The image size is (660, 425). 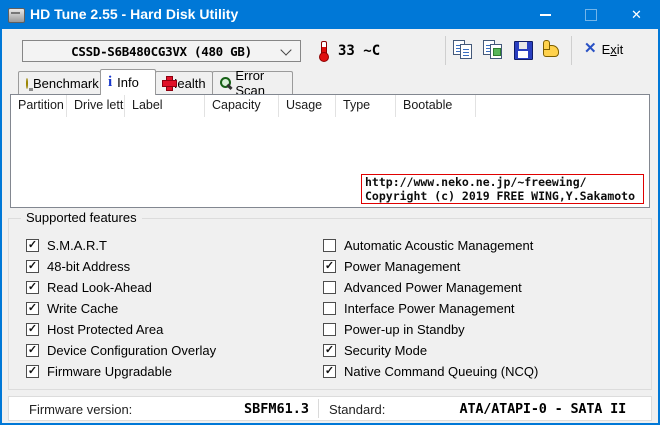 I want to click on temperature-value: 33 ~C, so click(x=359, y=51).